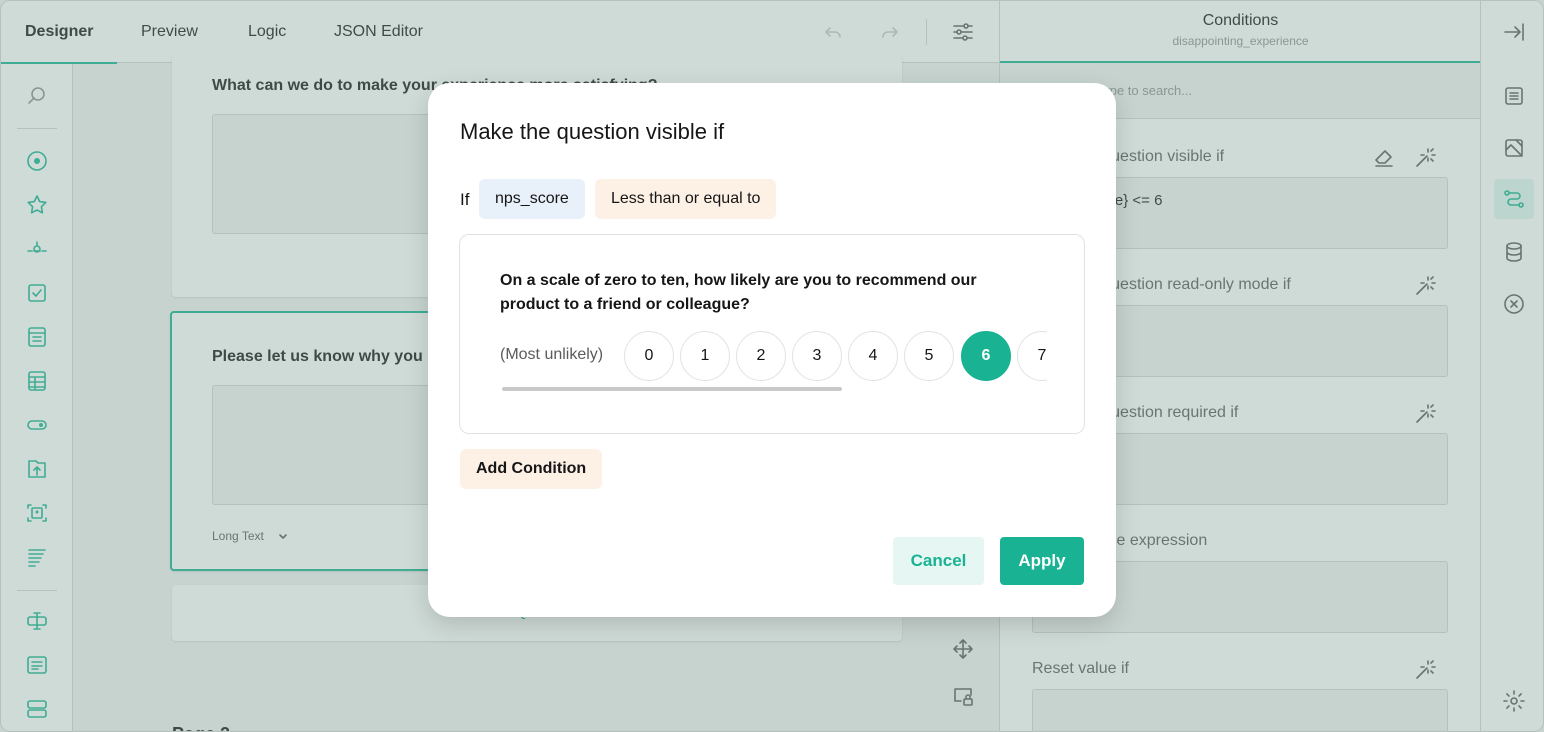 The height and width of the screenshot is (732, 1544). Describe the element at coordinates (686, 199) in the screenshot. I see `operator-selector-chip: Less than or equal to` at that location.